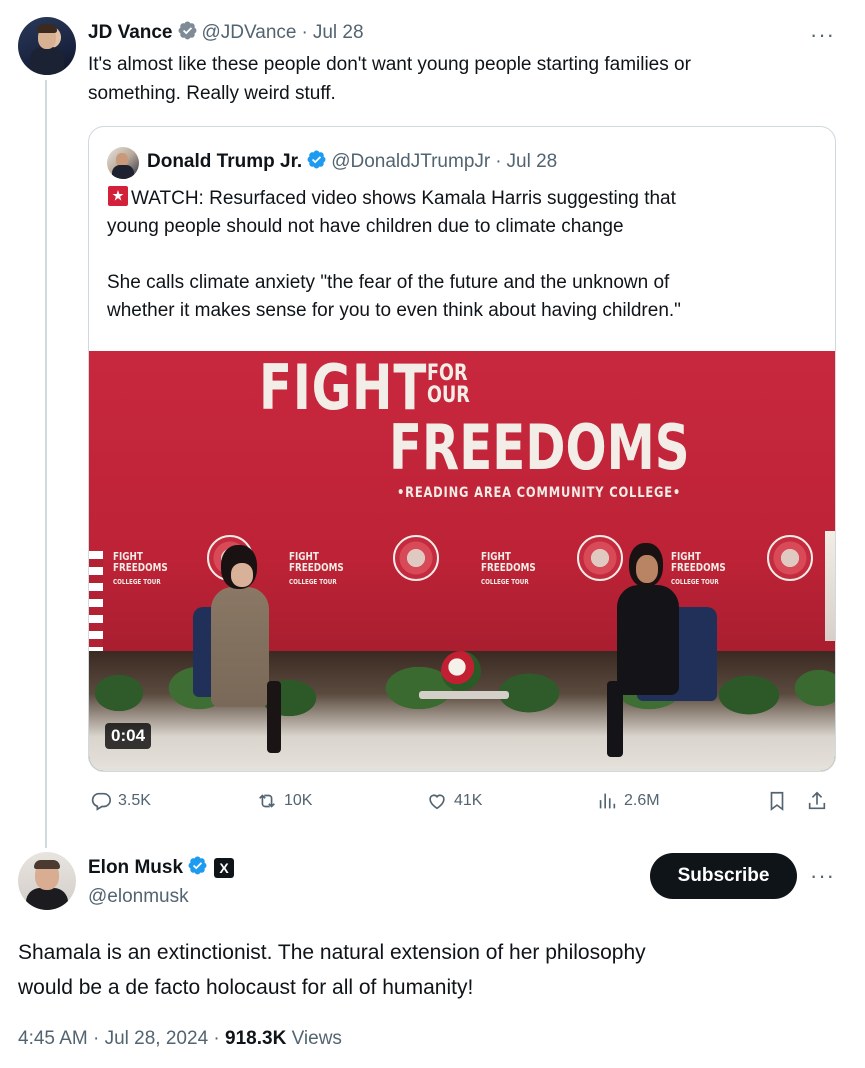 The image size is (865, 1068). I want to click on banner-for-our-text: FOR OUR, so click(448, 384).